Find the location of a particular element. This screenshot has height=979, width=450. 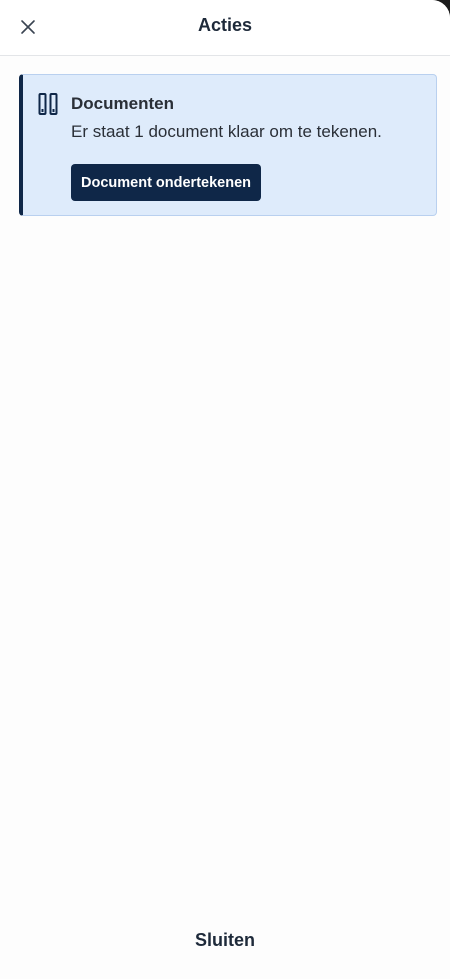

card-description: Er staat 1 document klaar om te tekenen. is located at coordinates (226, 131).